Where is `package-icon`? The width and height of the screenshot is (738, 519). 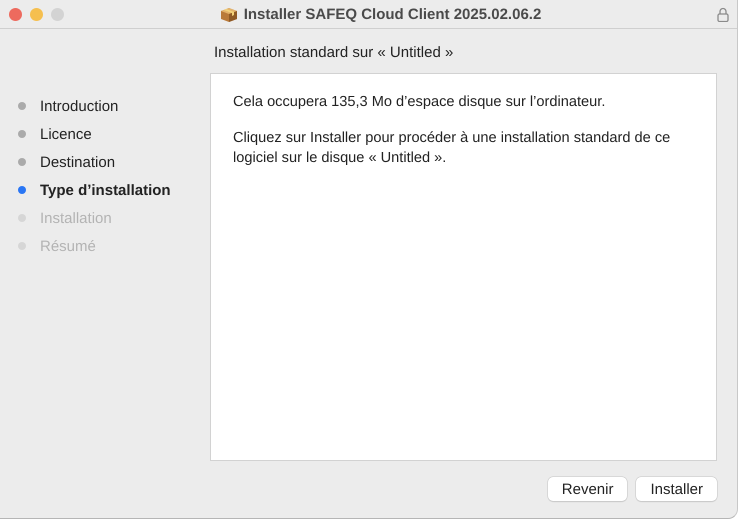 package-icon is located at coordinates (229, 14).